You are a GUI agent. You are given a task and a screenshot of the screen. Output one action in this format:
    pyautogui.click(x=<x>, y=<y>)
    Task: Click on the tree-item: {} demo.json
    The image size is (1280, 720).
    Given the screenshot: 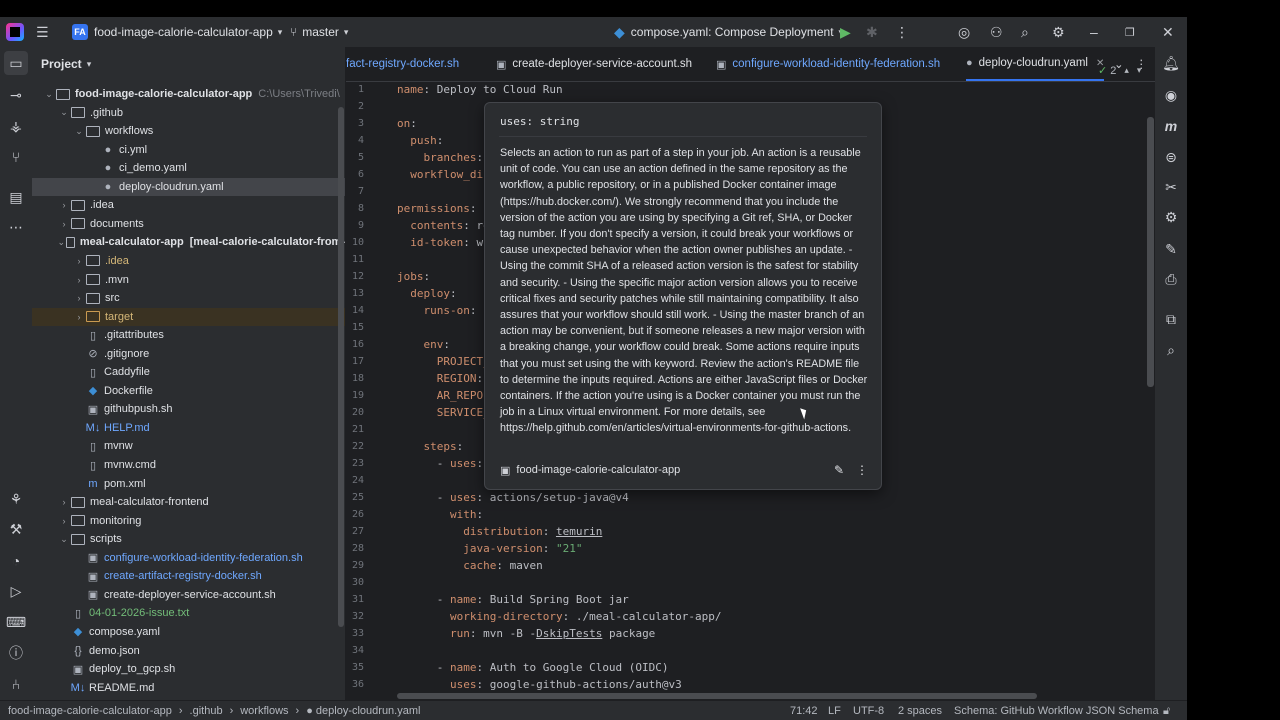 What is the action you would take?
    pyautogui.click(x=188, y=651)
    